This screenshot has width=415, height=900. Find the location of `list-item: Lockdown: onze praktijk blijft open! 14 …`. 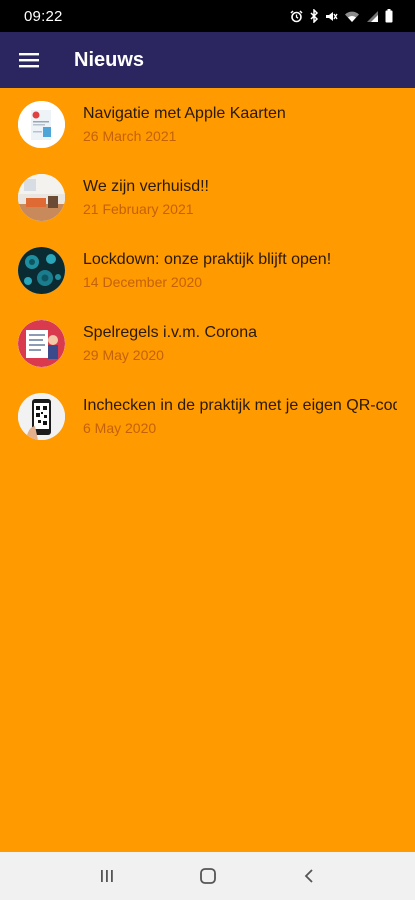

list-item: Lockdown: onze praktijk blijft open! 14 … is located at coordinates (207, 270).